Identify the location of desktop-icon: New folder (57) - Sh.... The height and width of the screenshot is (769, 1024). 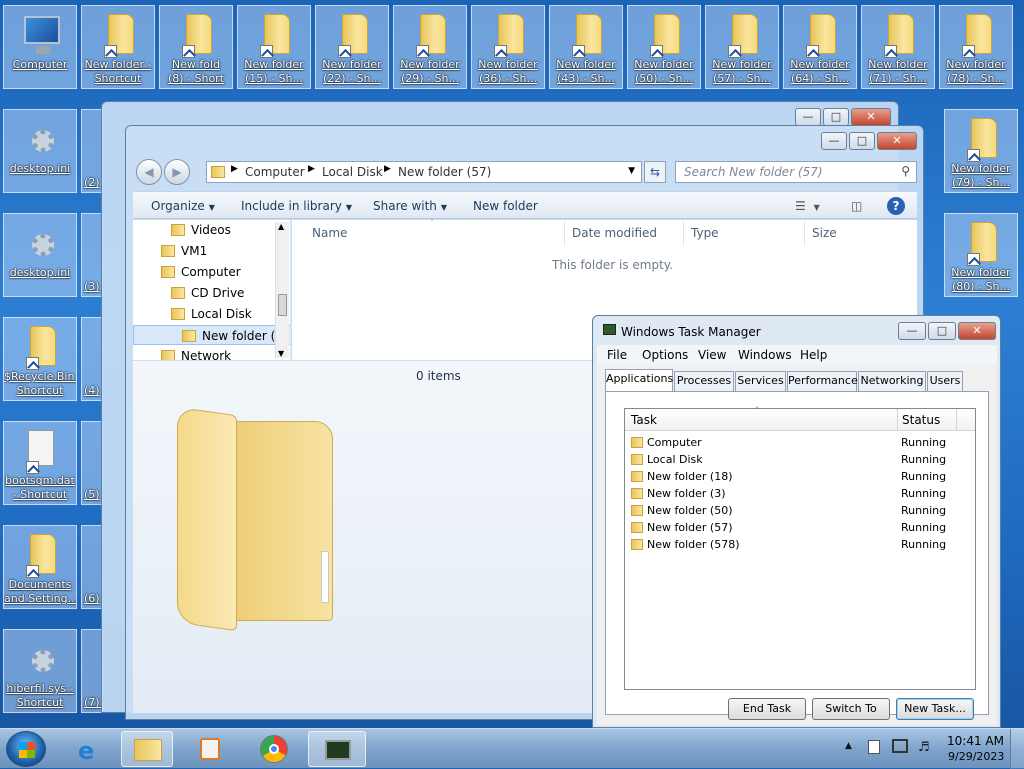
(742, 47).